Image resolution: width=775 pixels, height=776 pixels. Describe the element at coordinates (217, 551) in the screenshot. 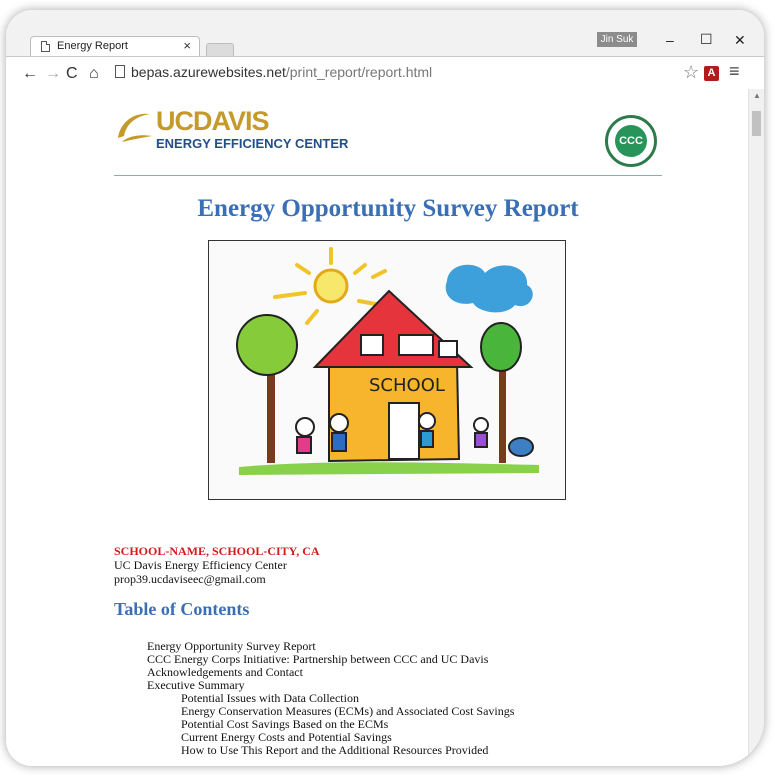

I see `school-name: SCHOOL-NAME, SCHOOL-CITY, CA` at that location.